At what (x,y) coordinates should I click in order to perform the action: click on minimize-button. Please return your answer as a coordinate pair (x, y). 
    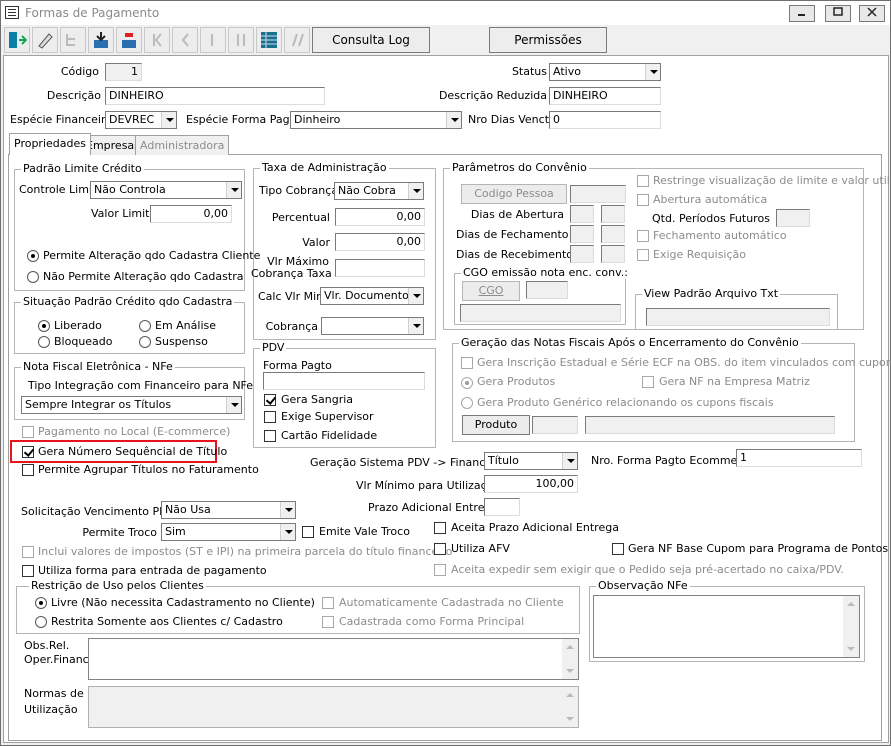
    Looking at the image, I should click on (802, 13).